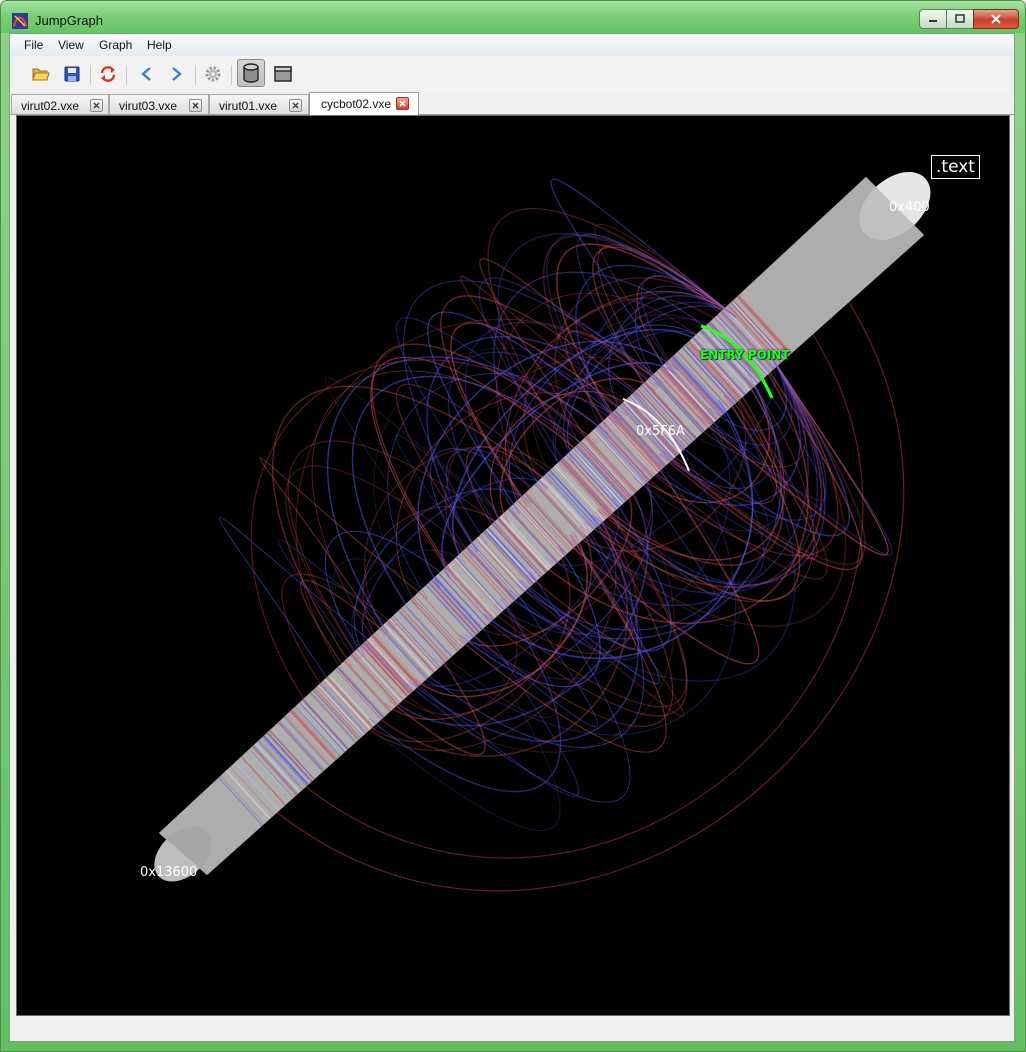 The height and width of the screenshot is (1052, 1026). I want to click on reload-button, so click(108, 74).